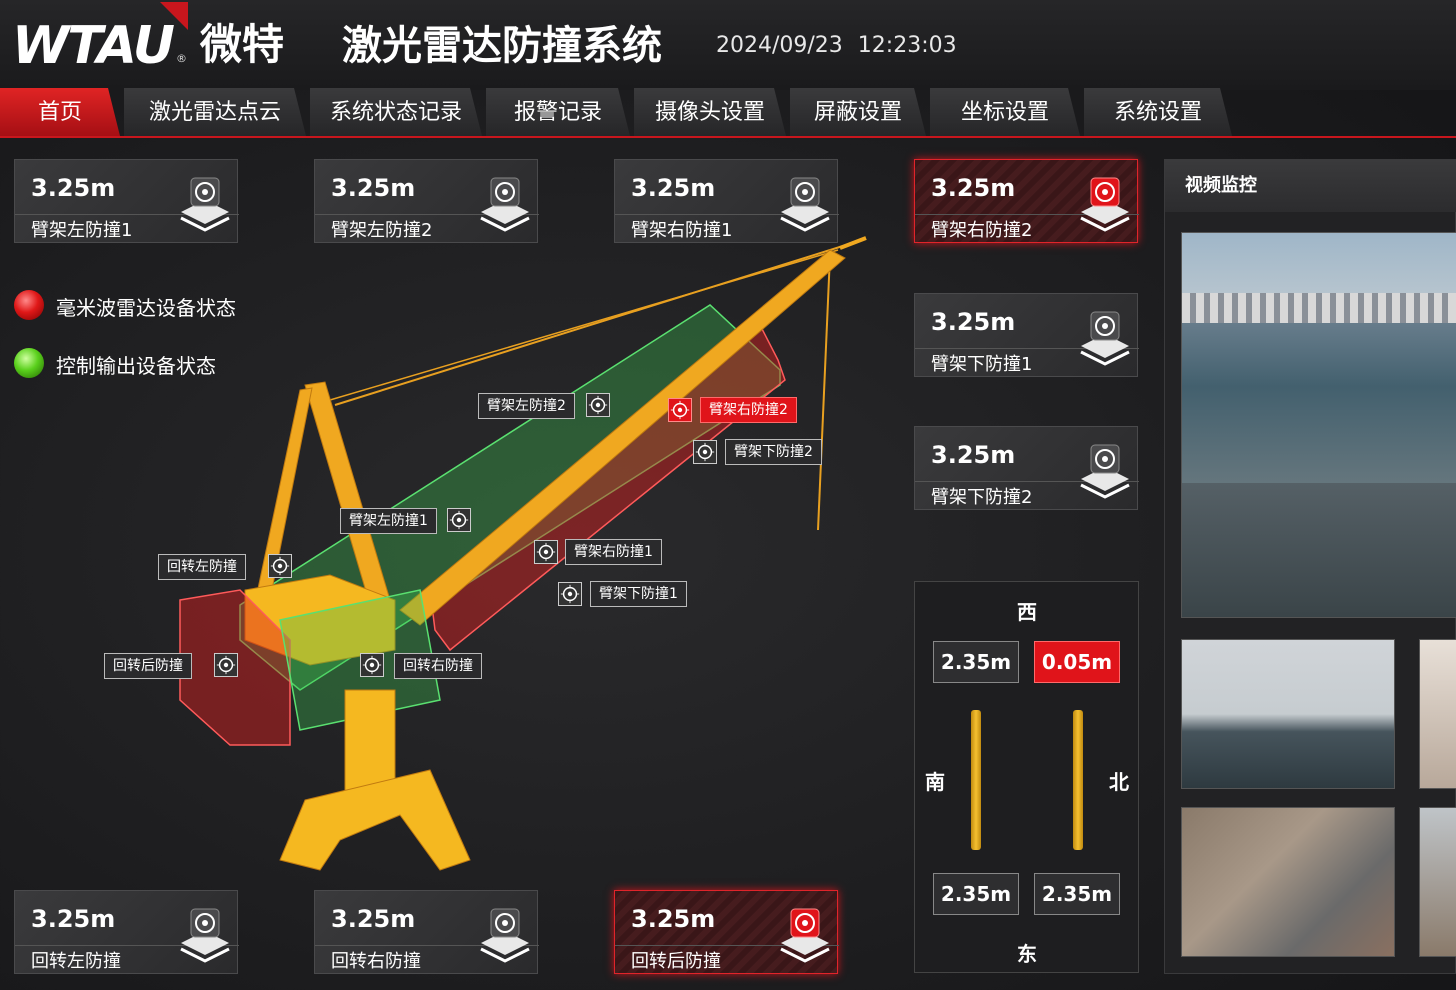 This screenshot has width=1456, height=990. What do you see at coordinates (1027, 612) in the screenshot?
I see `direction-west: 西` at bounding box center [1027, 612].